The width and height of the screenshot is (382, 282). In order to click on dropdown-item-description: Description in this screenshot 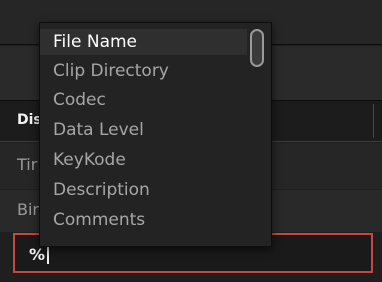, I will do `click(143, 190)`.